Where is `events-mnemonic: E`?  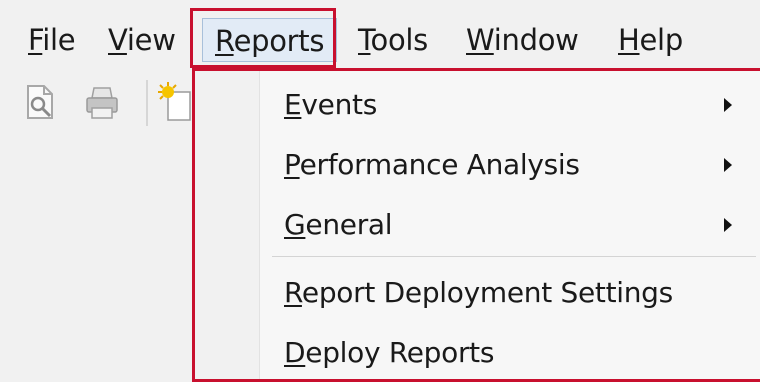 events-mnemonic: E is located at coordinates (293, 104).